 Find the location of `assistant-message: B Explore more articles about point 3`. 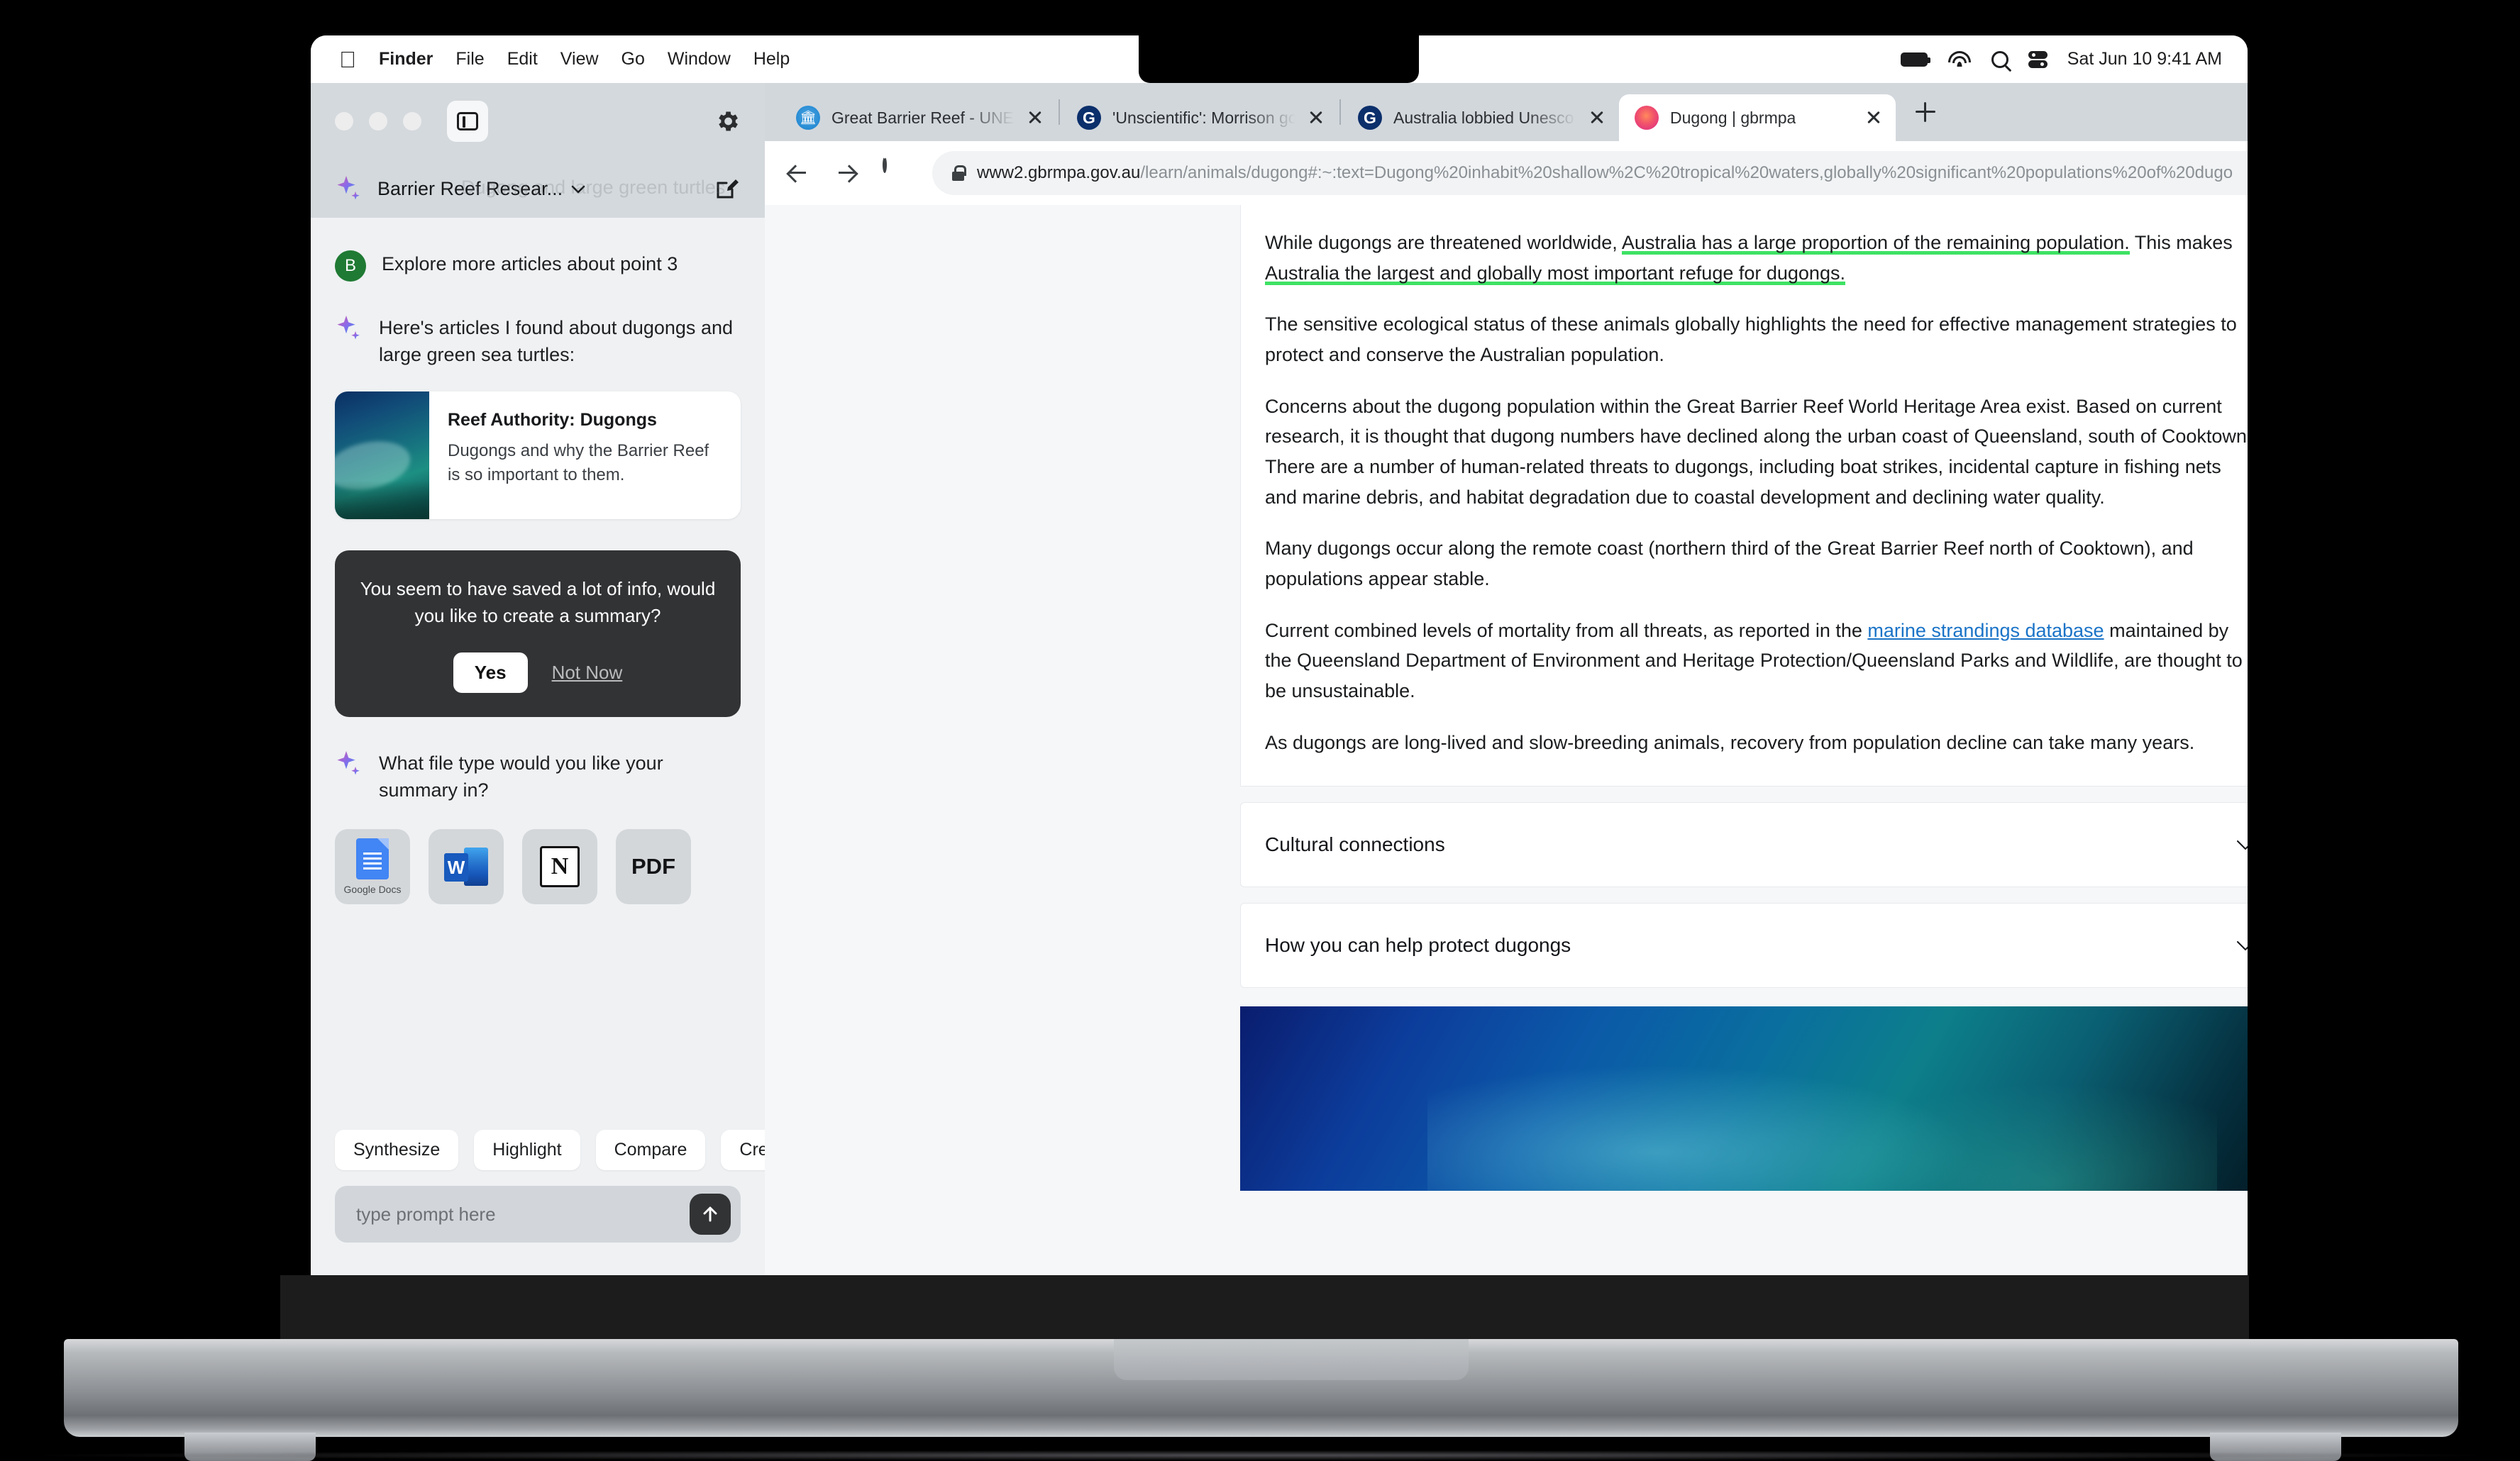

assistant-message: B Explore more articles about point 3 is located at coordinates (538, 266).